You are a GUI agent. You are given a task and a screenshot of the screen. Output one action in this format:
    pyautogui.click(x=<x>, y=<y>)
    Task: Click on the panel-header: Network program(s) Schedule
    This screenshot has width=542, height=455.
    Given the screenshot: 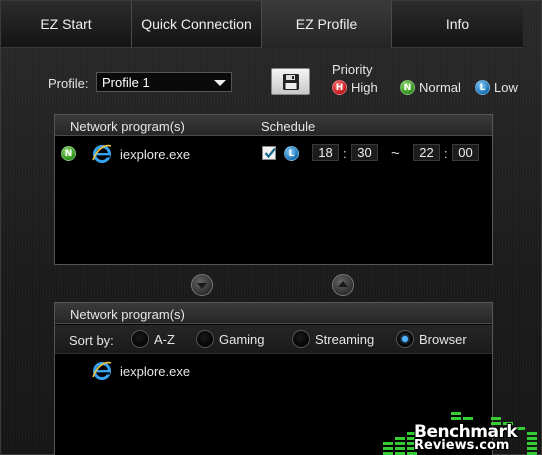 What is the action you would take?
    pyautogui.click(x=273, y=125)
    